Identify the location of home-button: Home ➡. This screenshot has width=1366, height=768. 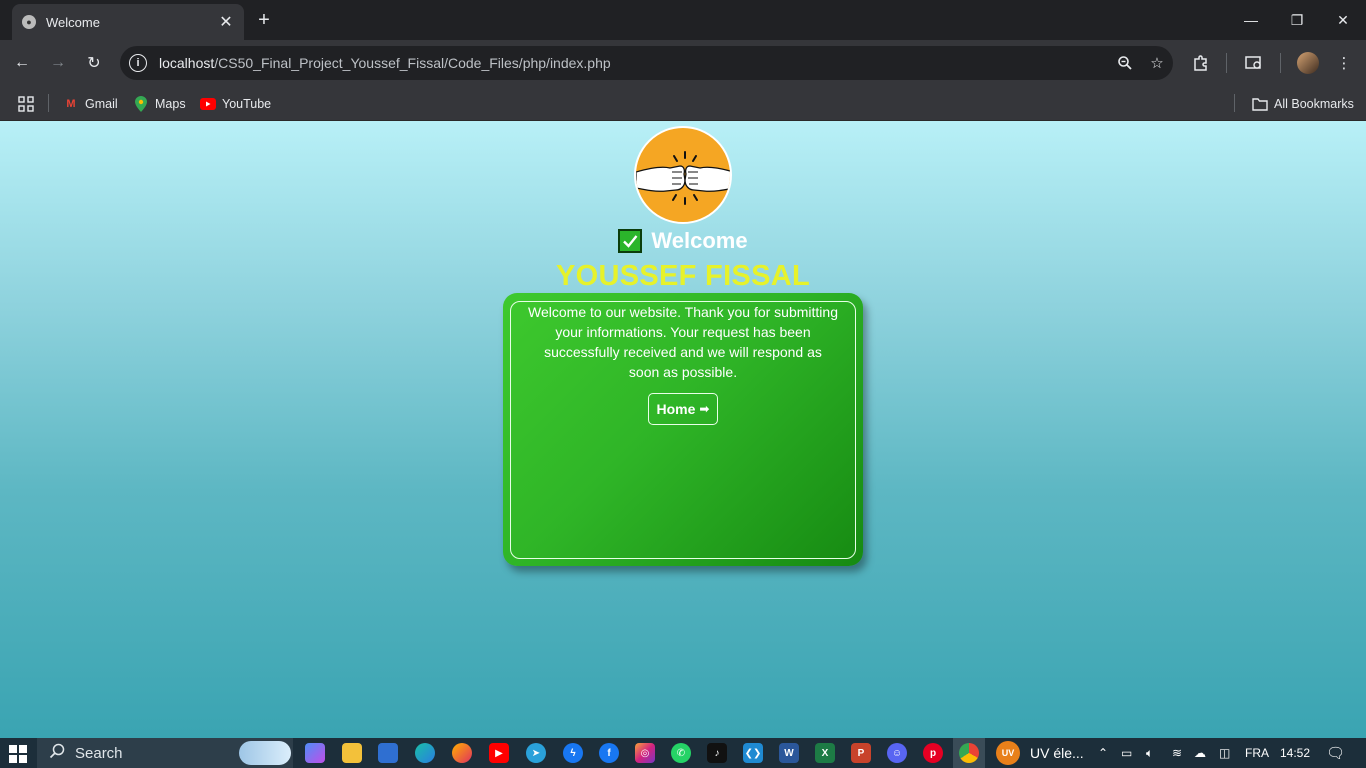
(683, 409).